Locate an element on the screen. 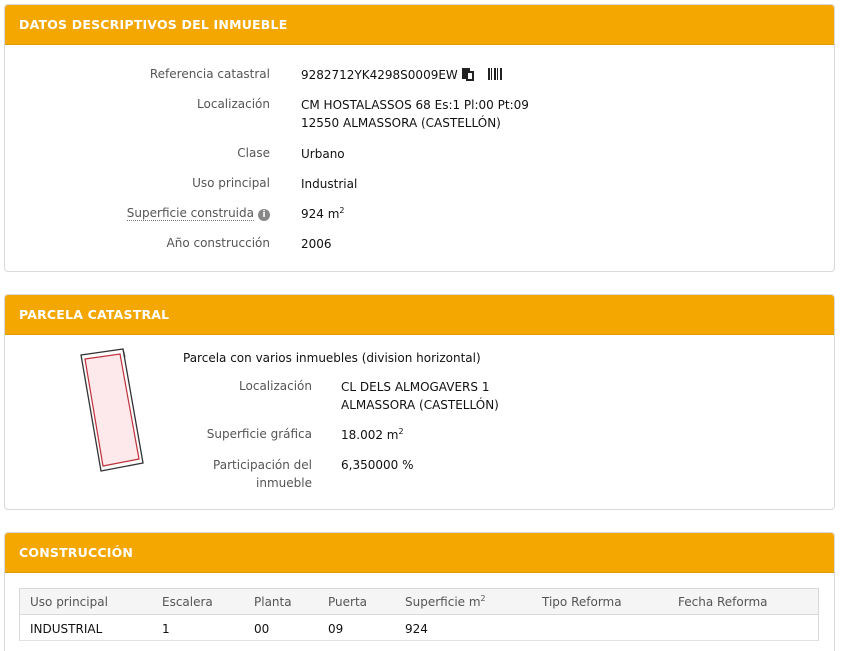 The width and height of the screenshot is (841, 651). participacion-value: 6,350000 % is located at coordinates (377, 465).